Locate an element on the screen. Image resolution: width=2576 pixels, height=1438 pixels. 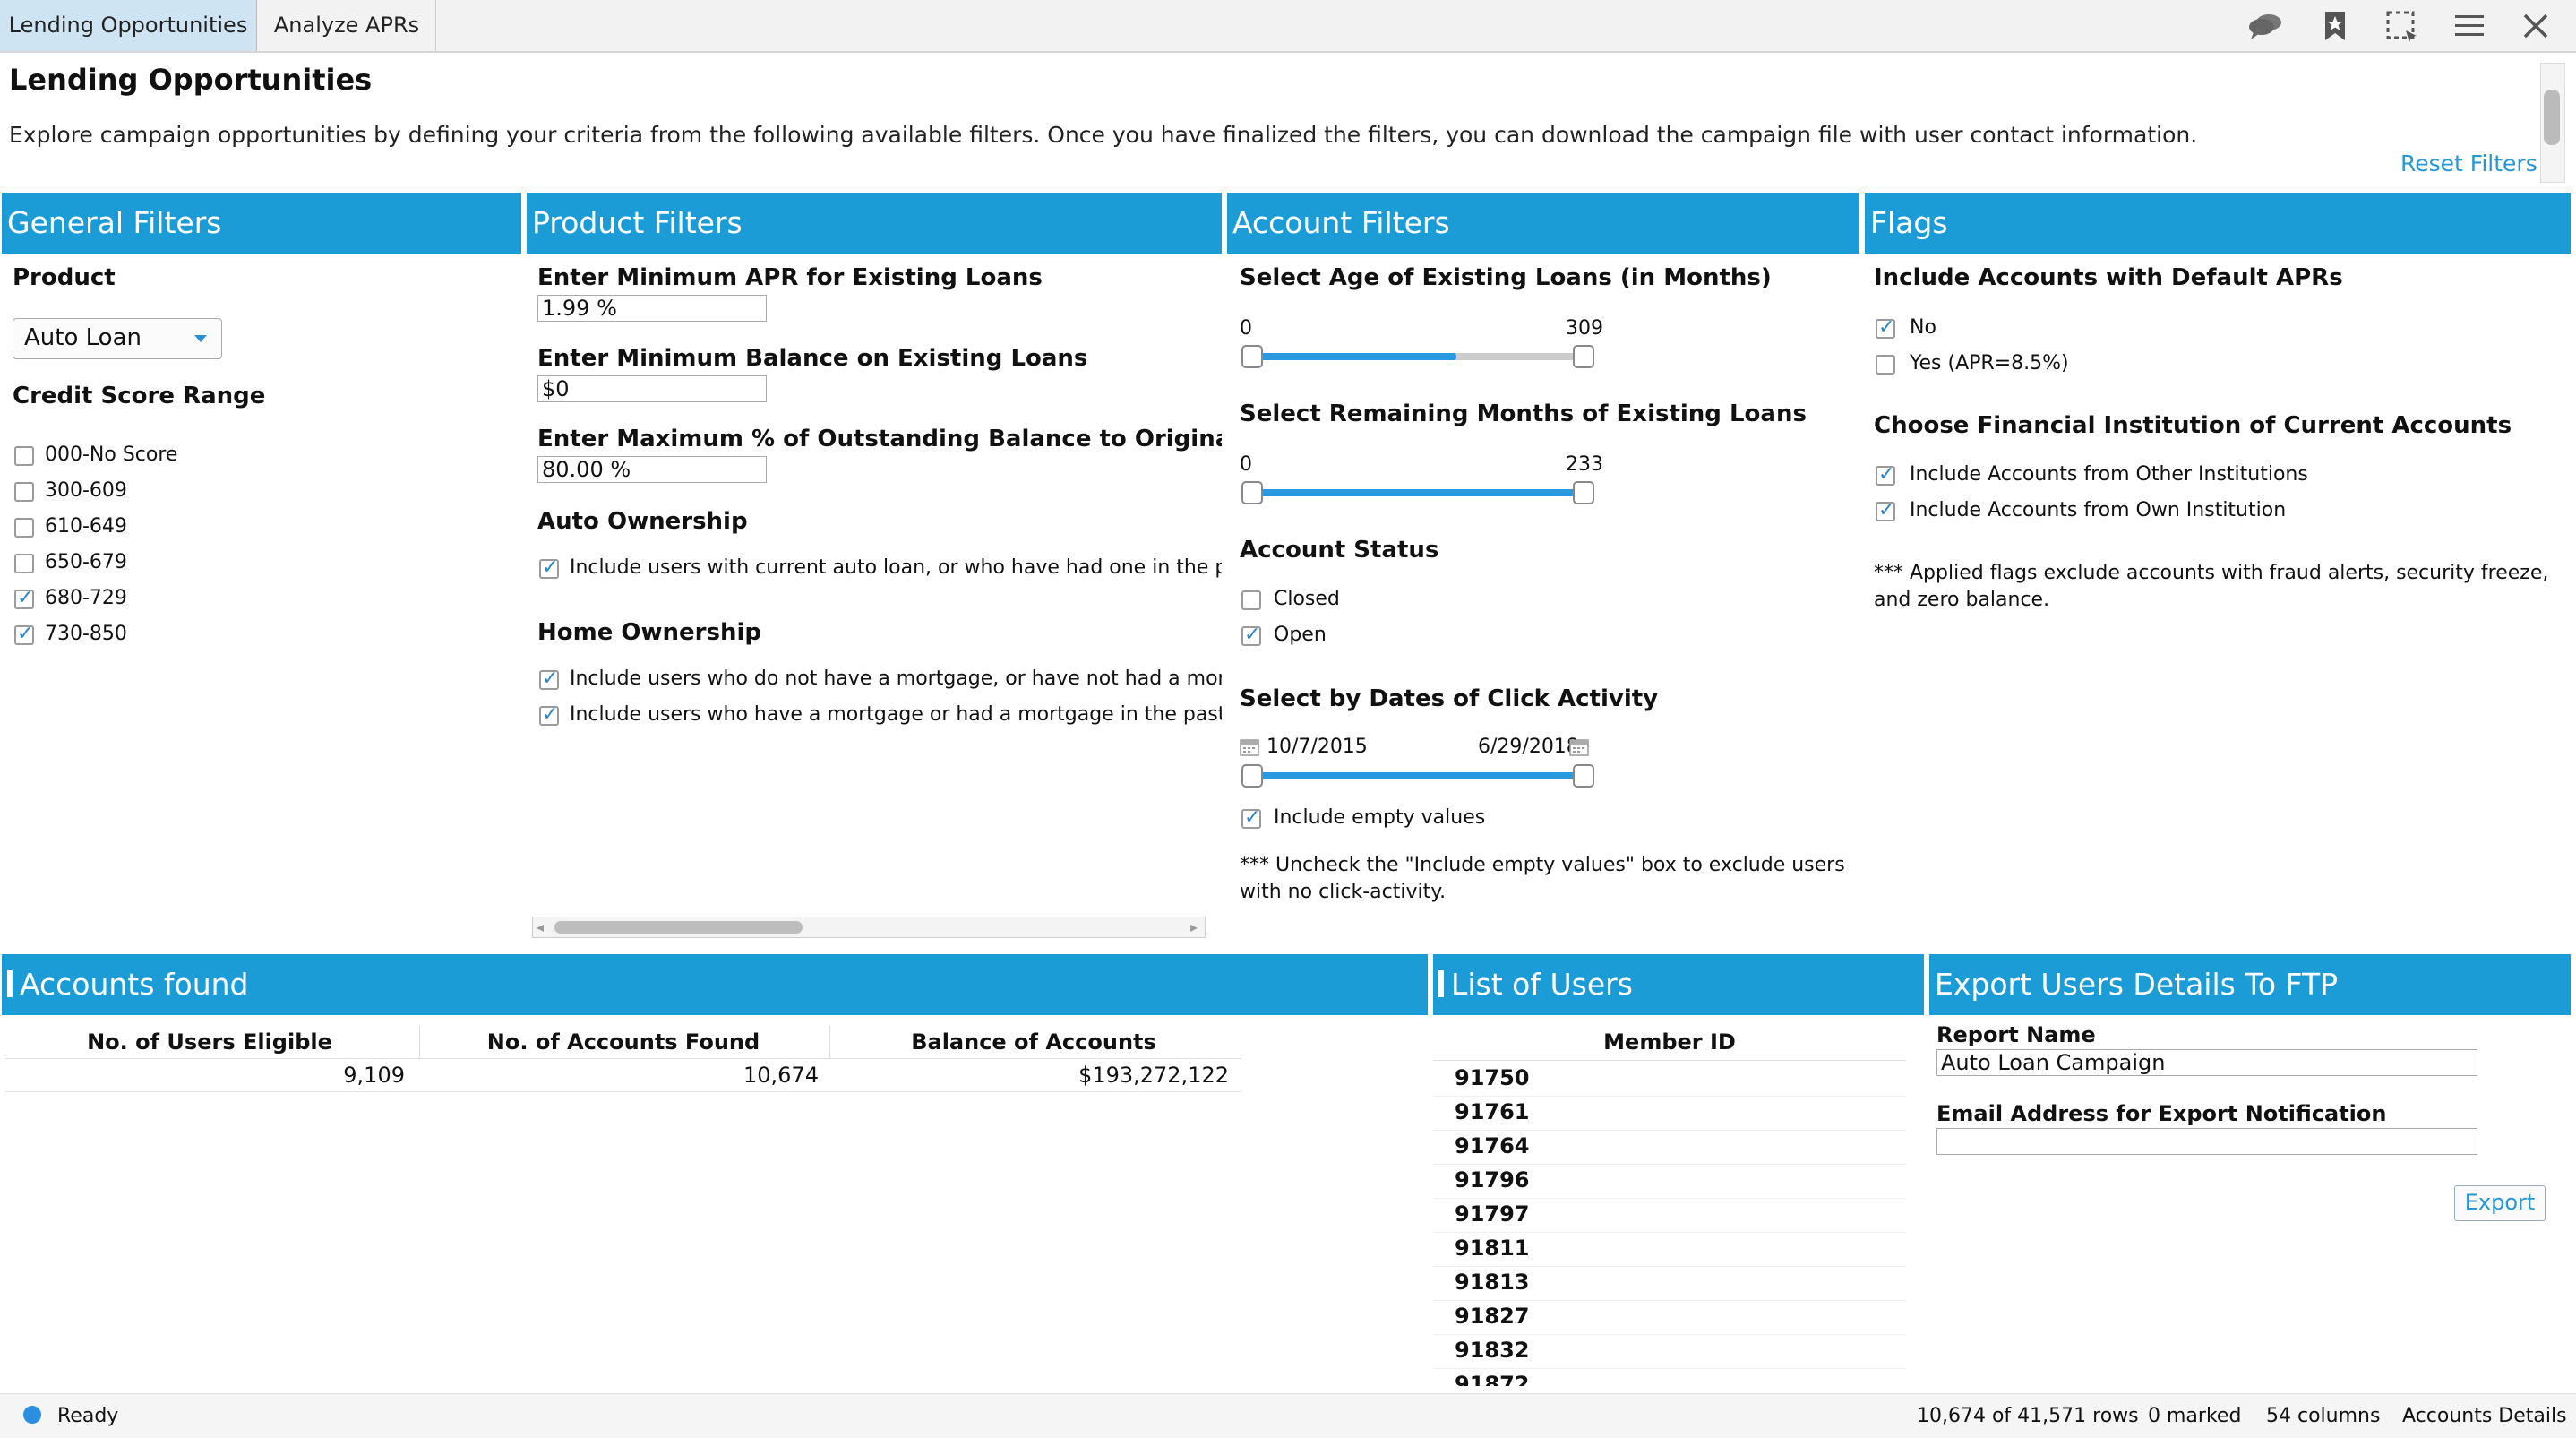
balance-value: $193,272,122 is located at coordinates (1153, 1075).